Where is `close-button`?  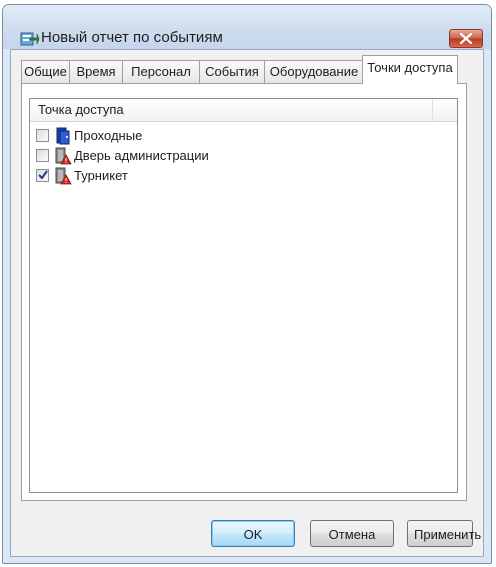 close-button is located at coordinates (466, 38).